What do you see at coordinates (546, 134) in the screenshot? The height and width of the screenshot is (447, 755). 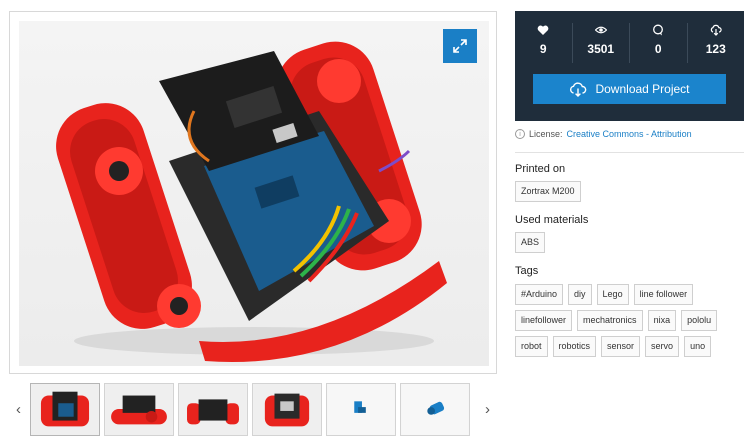 I see `license-prefix: License:` at bounding box center [546, 134].